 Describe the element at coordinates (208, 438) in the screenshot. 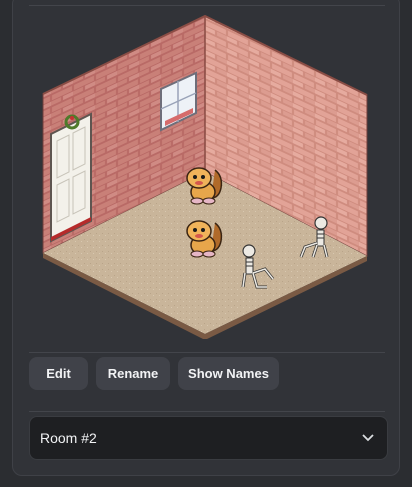

I see `room-select: Room #2` at that location.